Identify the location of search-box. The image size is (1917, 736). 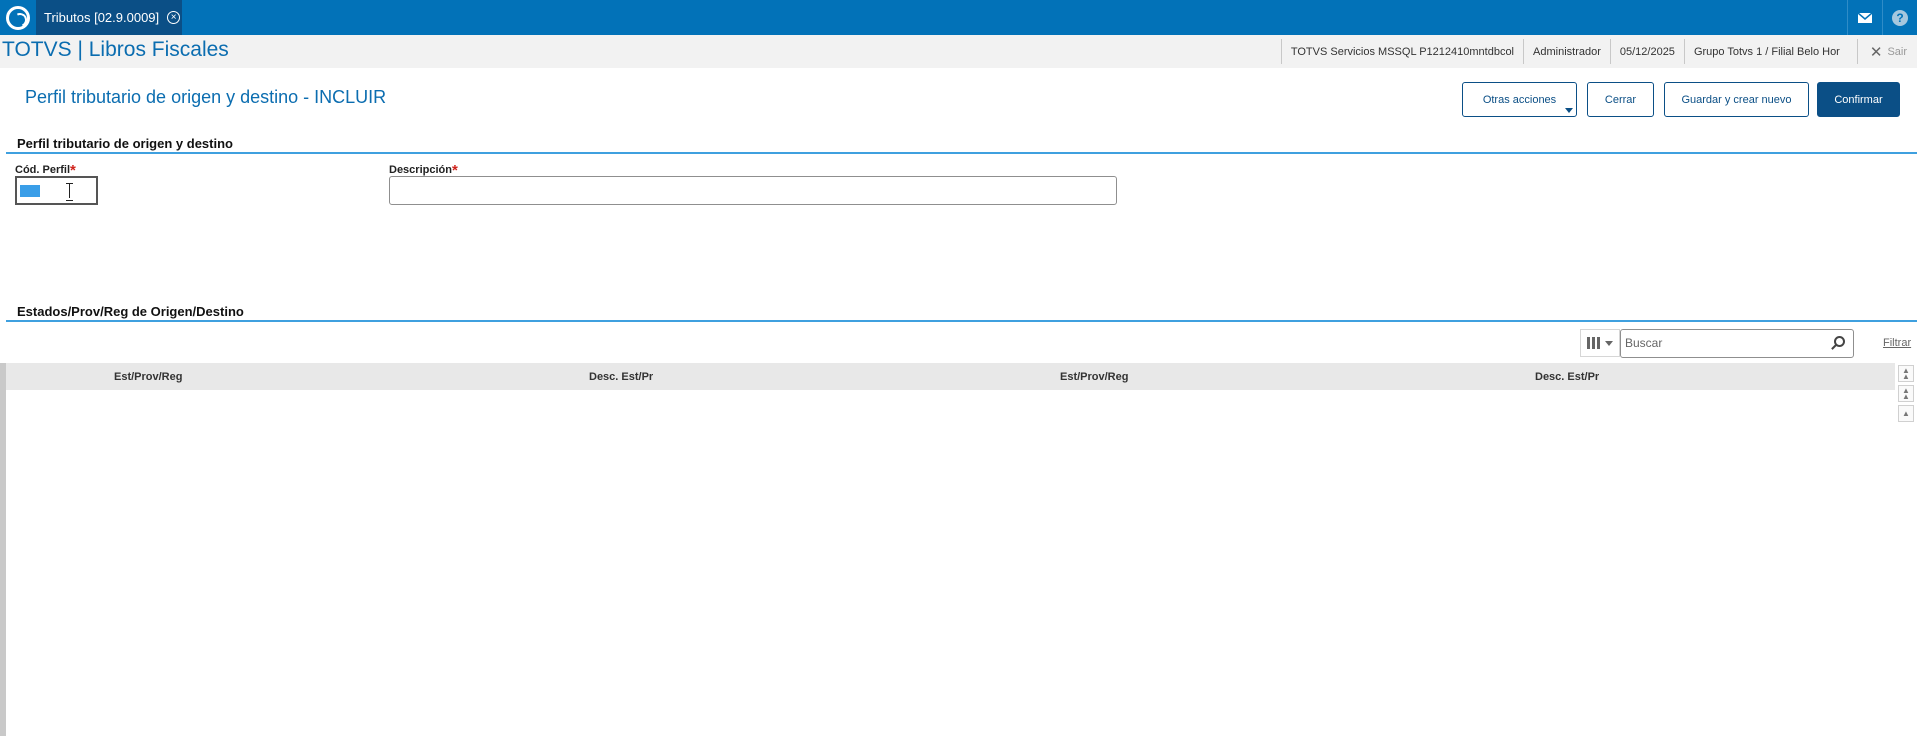
(1737, 343).